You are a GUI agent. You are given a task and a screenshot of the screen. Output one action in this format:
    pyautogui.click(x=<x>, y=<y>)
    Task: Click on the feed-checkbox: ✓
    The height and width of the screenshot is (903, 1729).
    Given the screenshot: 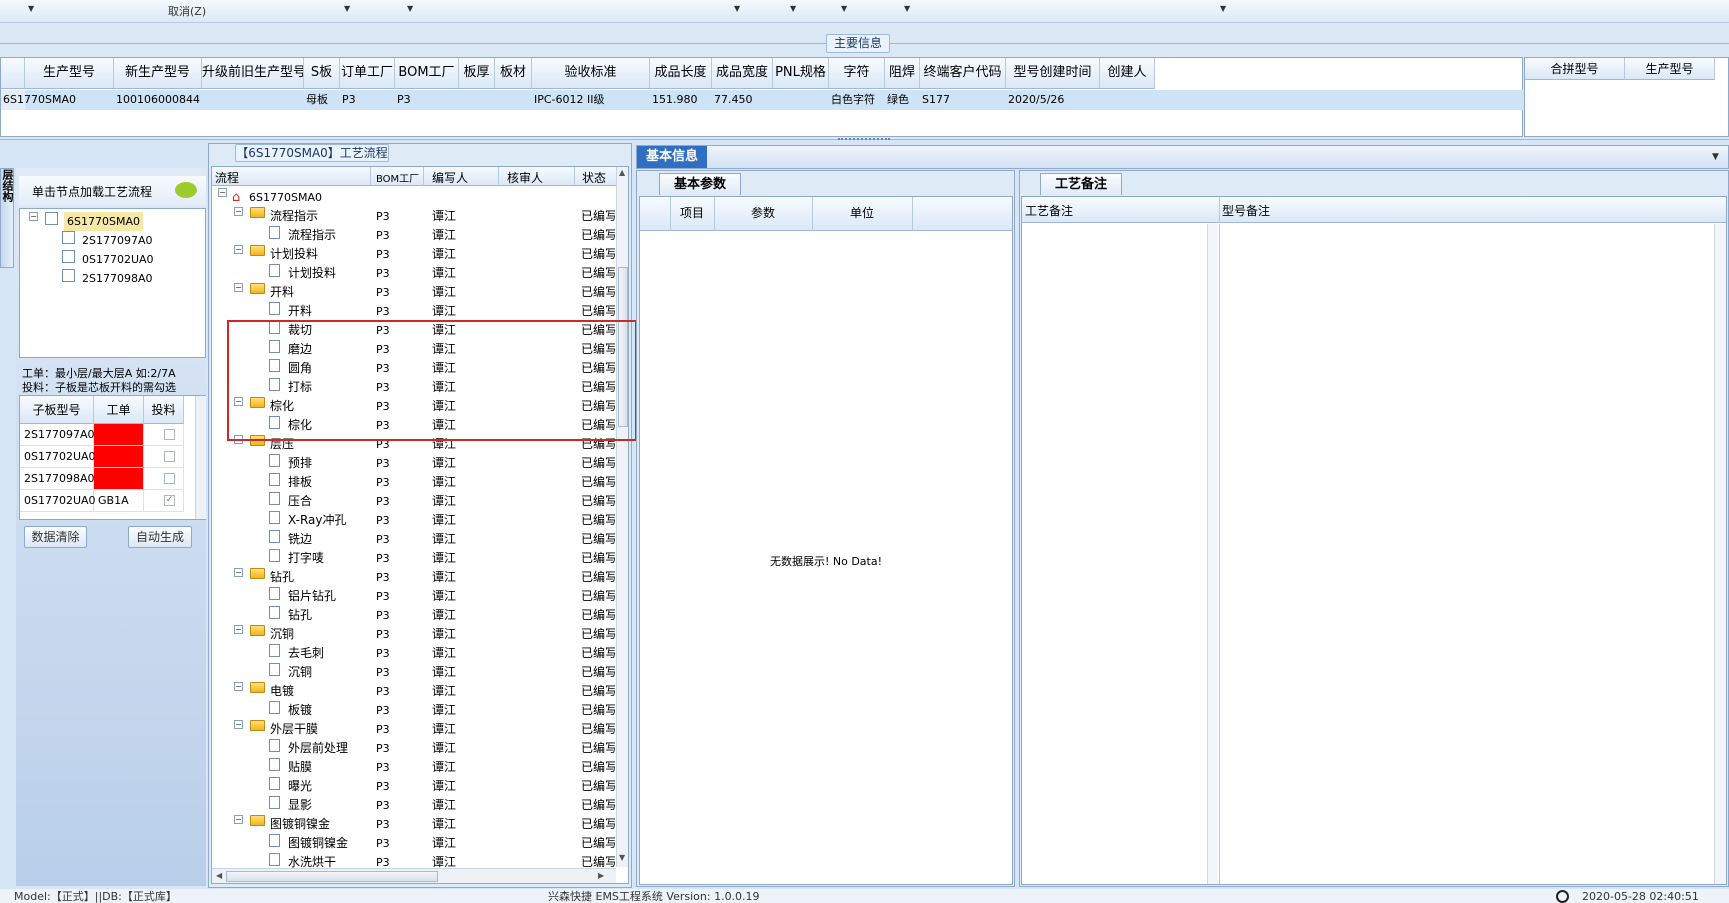 What is the action you would take?
    pyautogui.click(x=169, y=500)
    